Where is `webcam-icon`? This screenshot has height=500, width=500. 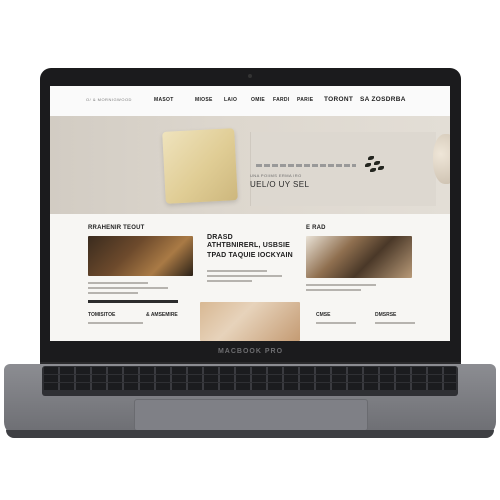 webcam-icon is located at coordinates (250, 76).